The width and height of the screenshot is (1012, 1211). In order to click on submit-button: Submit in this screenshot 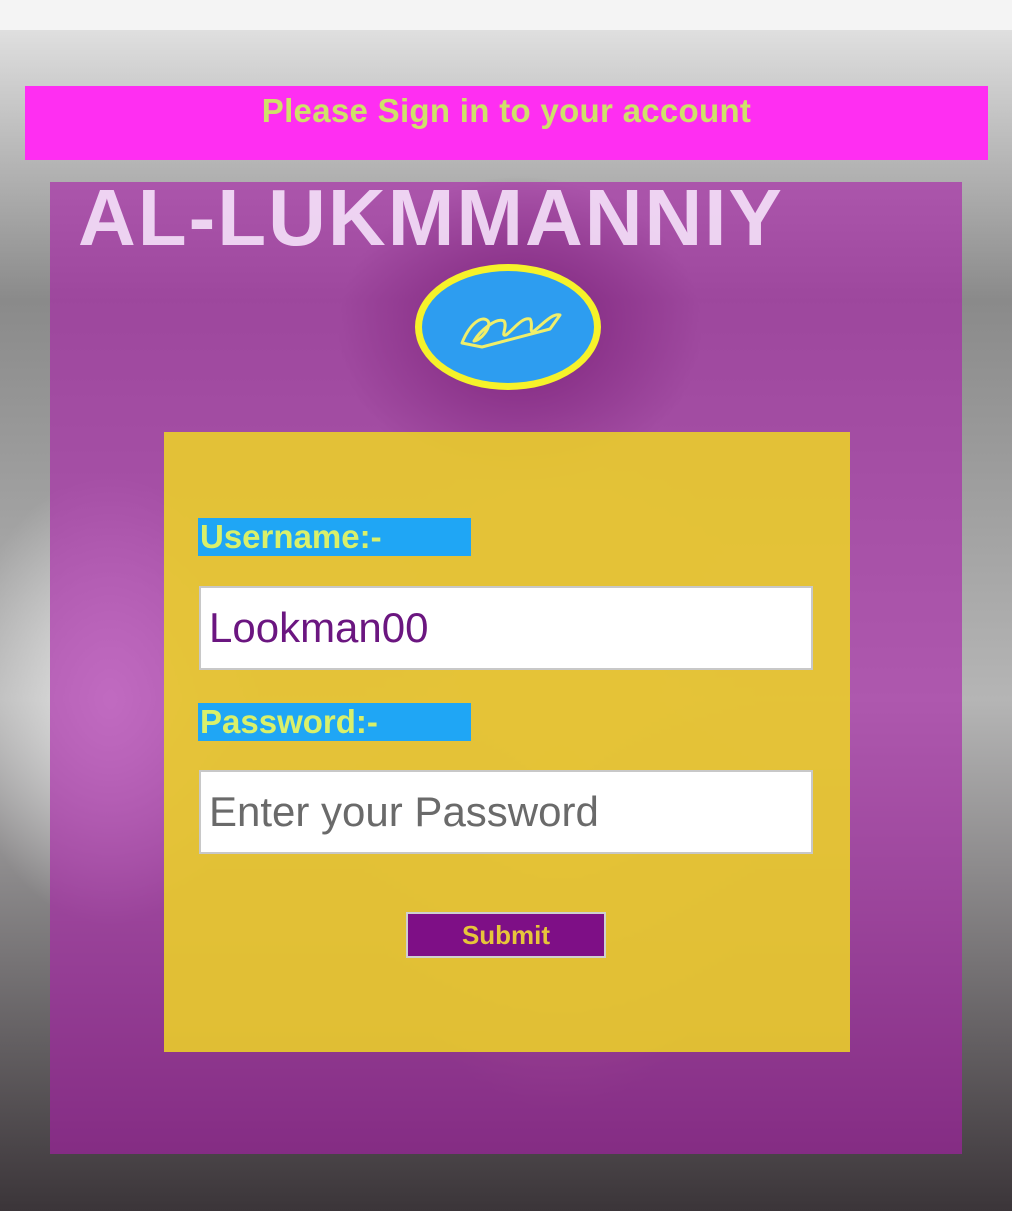, I will do `click(506, 935)`.